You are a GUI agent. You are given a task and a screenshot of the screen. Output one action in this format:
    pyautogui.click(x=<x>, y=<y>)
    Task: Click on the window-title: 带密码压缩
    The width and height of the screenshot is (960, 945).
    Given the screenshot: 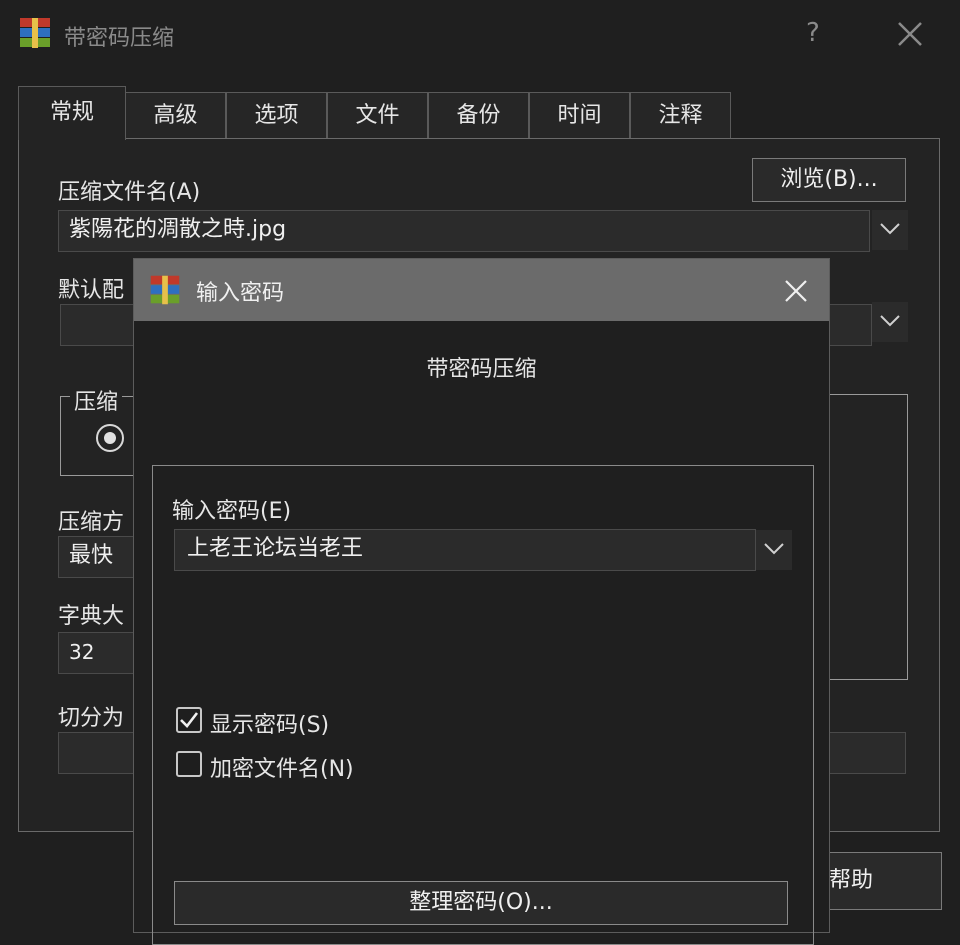 What is the action you would take?
    pyautogui.click(x=119, y=38)
    